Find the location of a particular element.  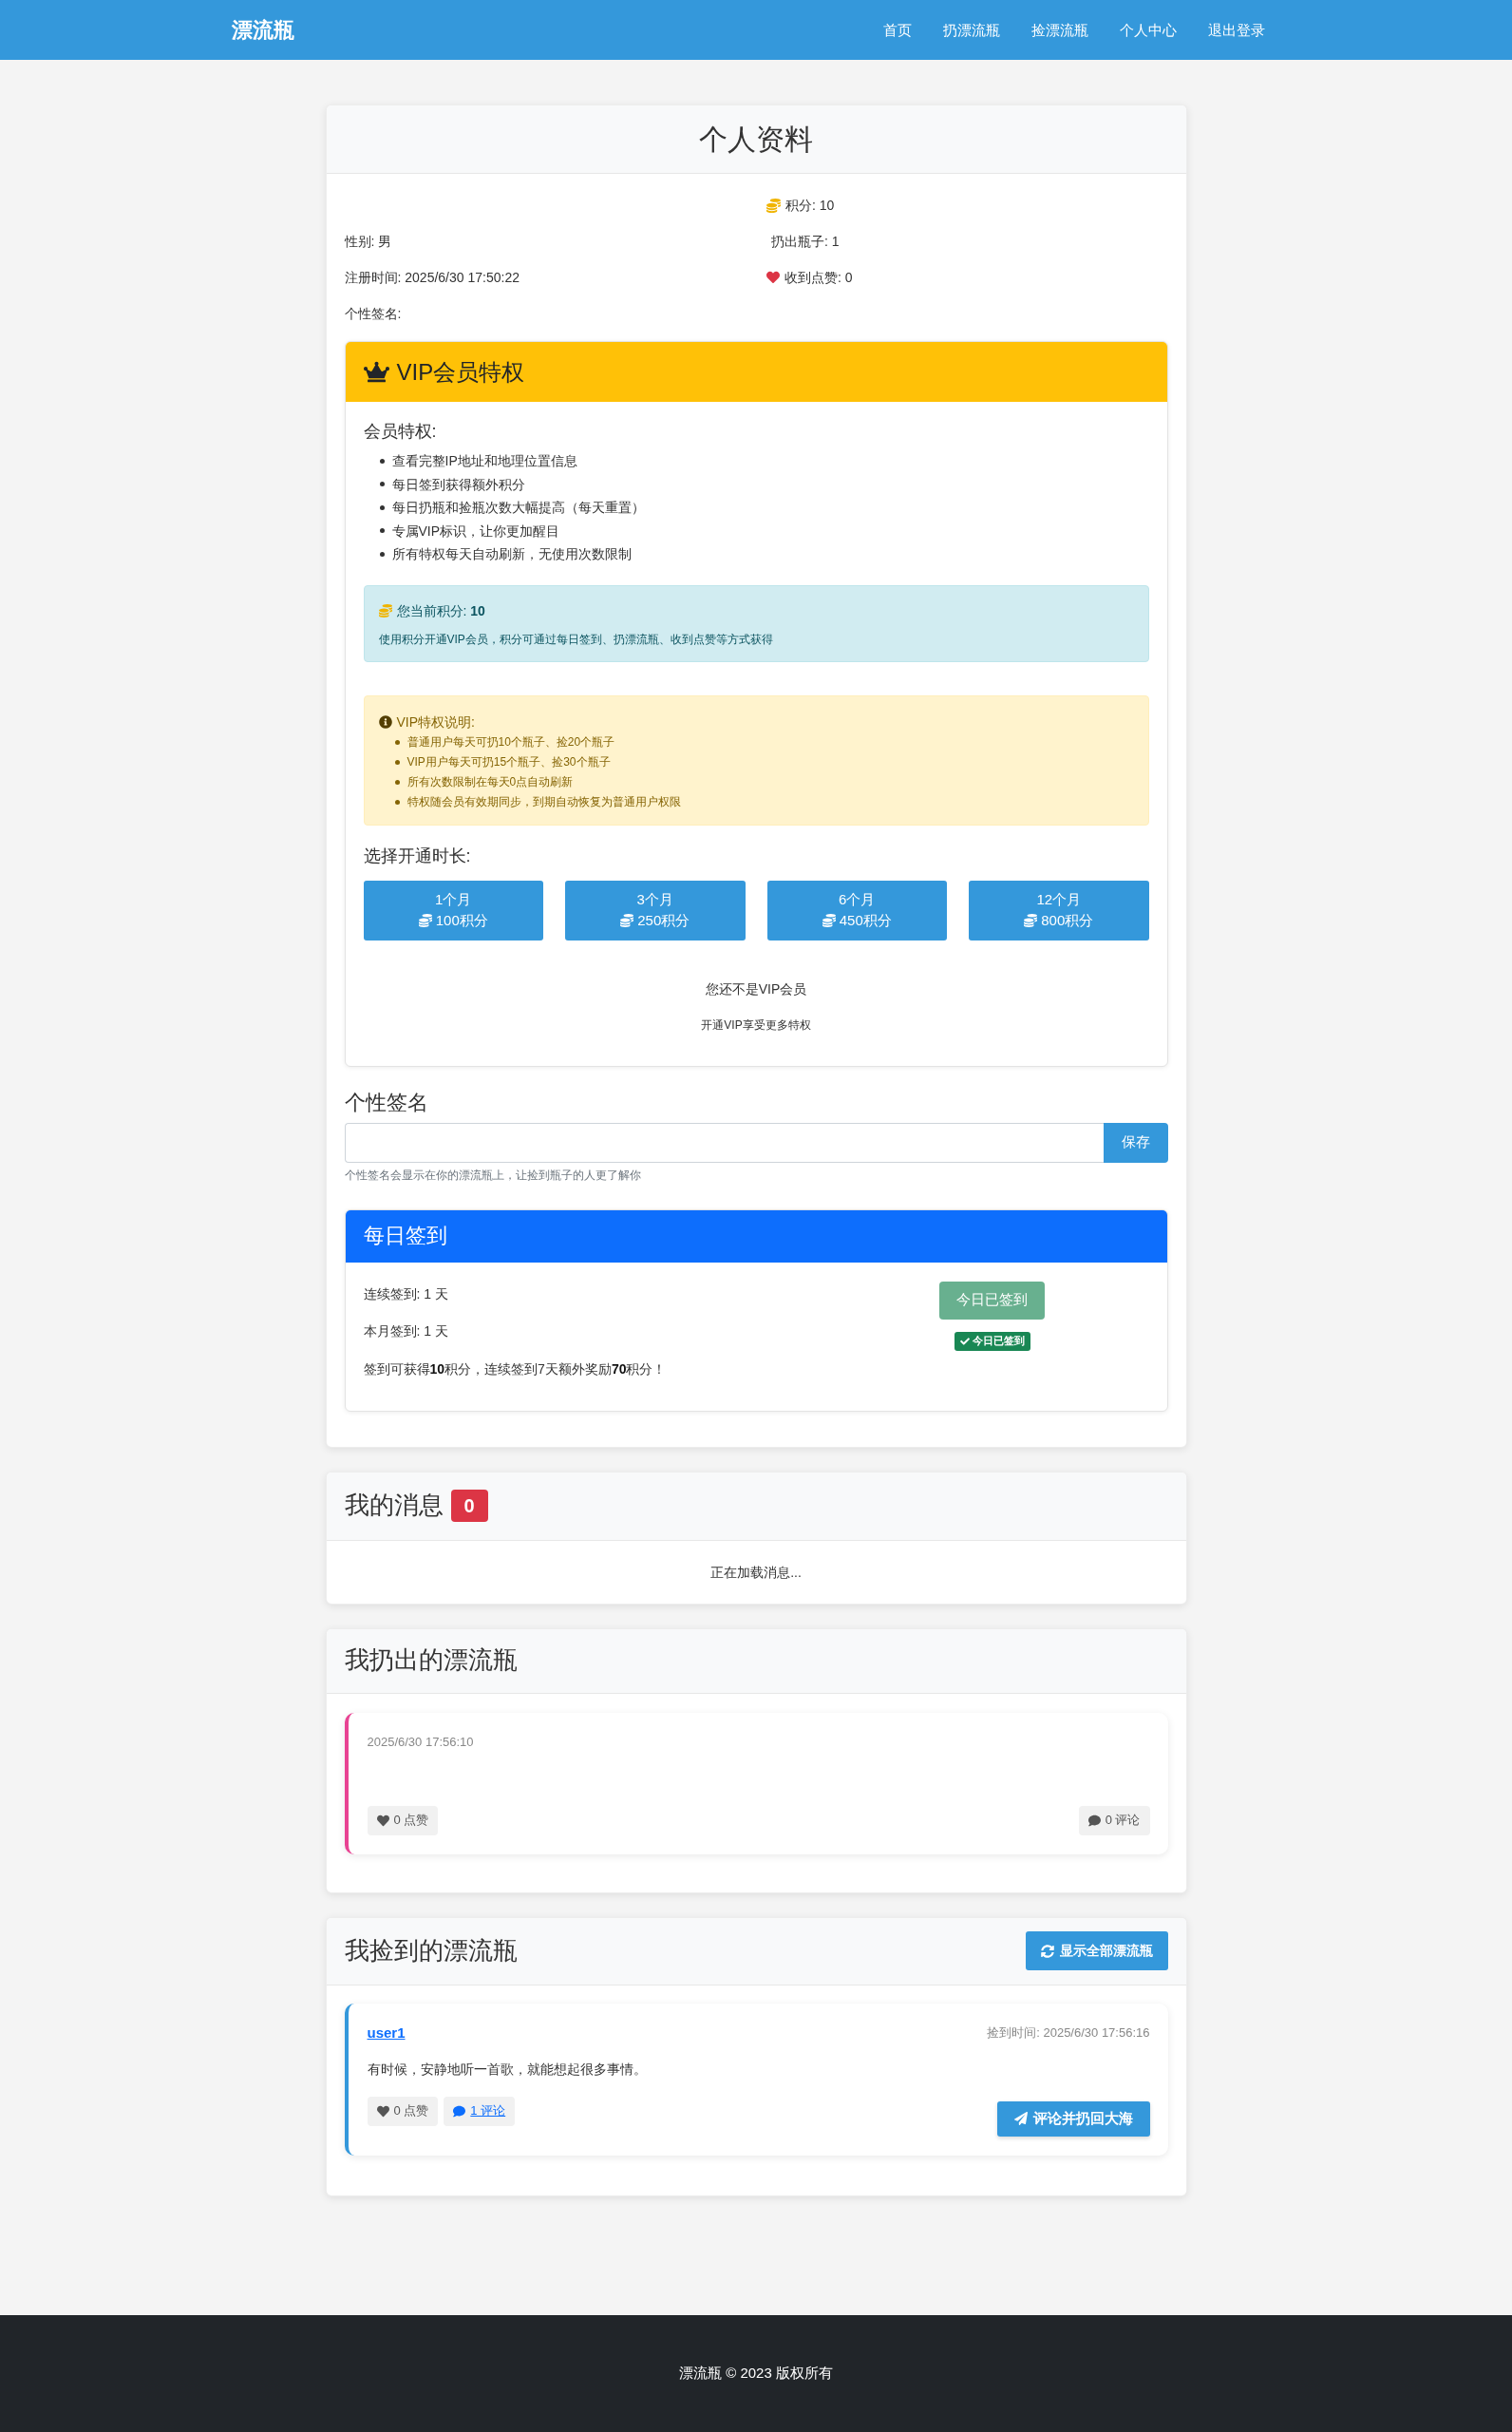

card-title: 我捡到的漂流瓶 is located at coordinates (431, 1950).